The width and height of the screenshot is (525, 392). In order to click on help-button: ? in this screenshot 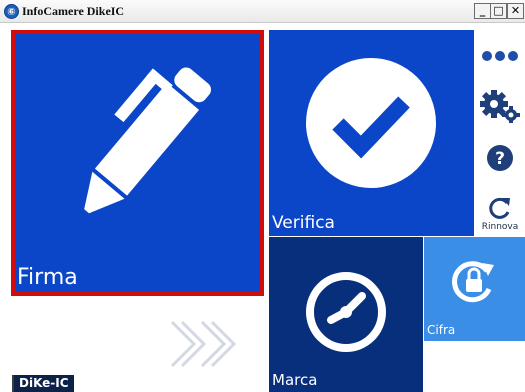, I will do `click(500, 158)`.